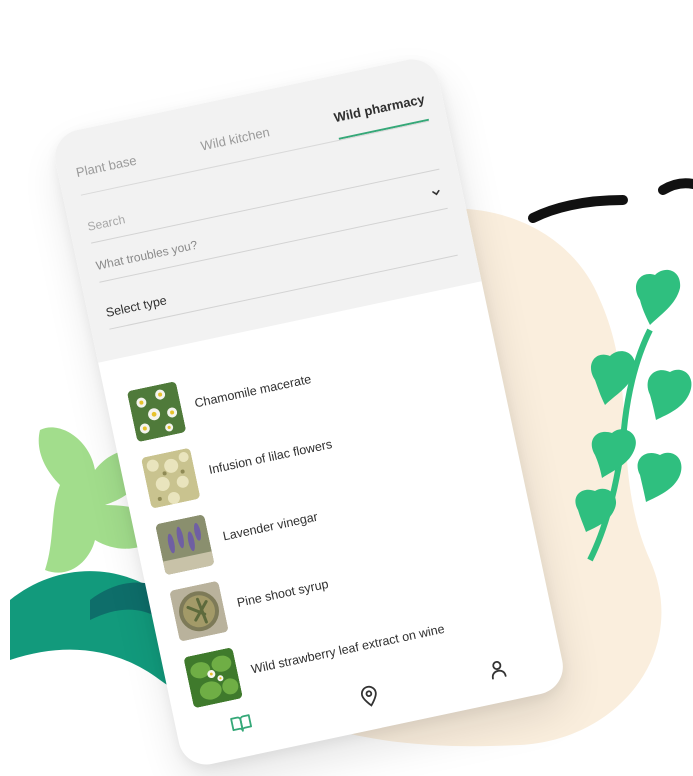 This screenshot has height=776, width=693. I want to click on nav-map-button, so click(370, 697).